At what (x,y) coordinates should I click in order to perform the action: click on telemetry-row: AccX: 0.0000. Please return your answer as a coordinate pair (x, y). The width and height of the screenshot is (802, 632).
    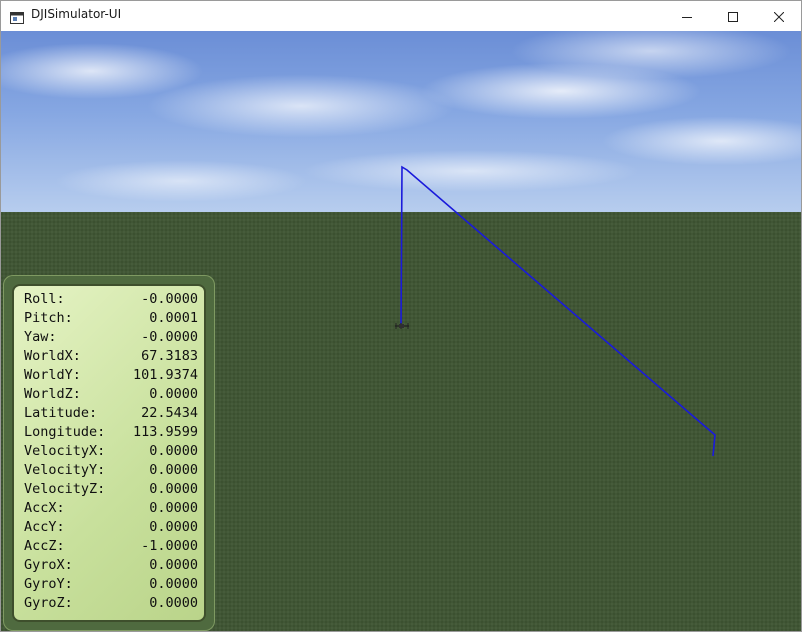
    Looking at the image, I should click on (111, 508).